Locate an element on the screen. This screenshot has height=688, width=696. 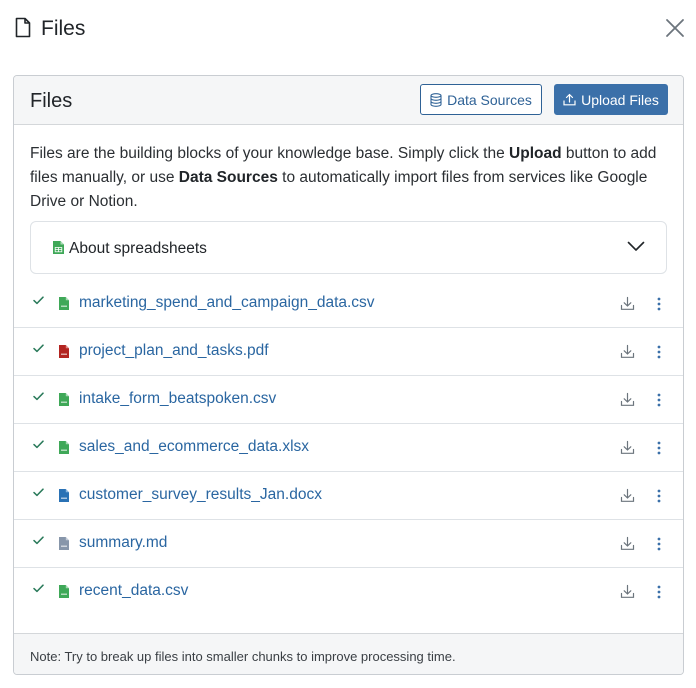
file-name-link: recent_data.csv is located at coordinates (133, 590).